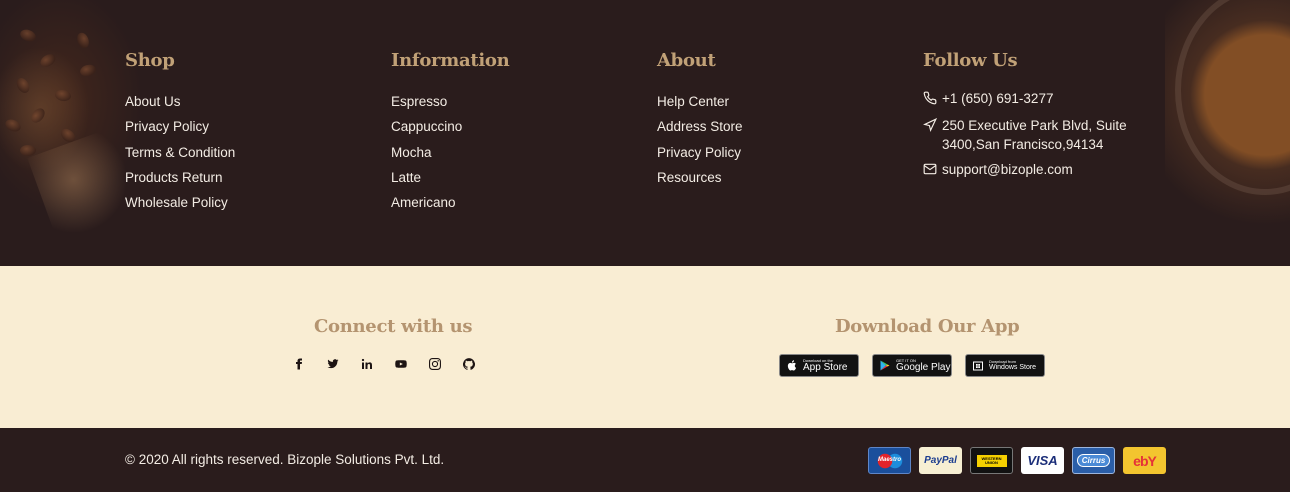  Describe the element at coordinates (970, 60) in the screenshot. I see `follow-us-heading: Follow Us` at that location.